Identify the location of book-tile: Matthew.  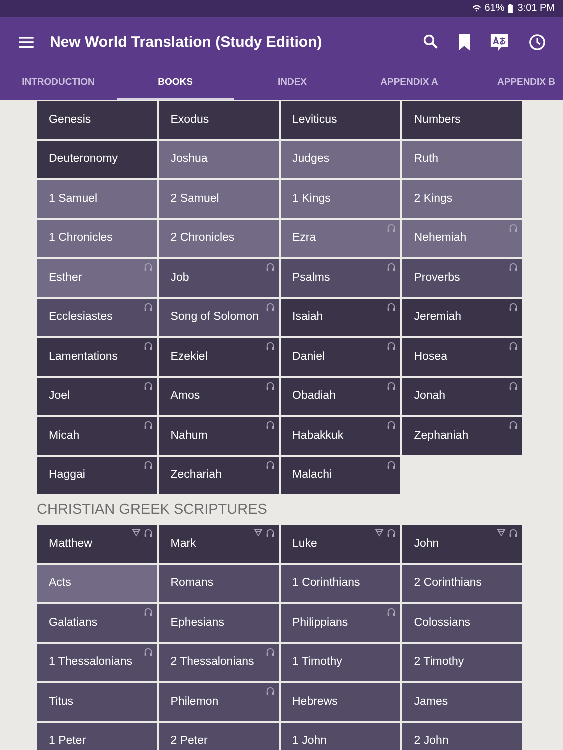
(97, 543).